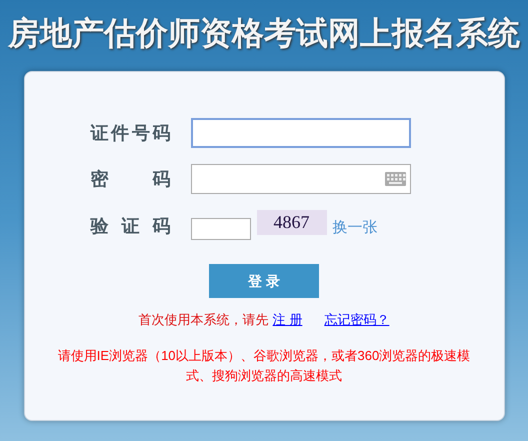 This screenshot has height=441, width=528. Describe the element at coordinates (203, 319) in the screenshot. I see `register-hint: 首次使用本系统，请先` at that location.